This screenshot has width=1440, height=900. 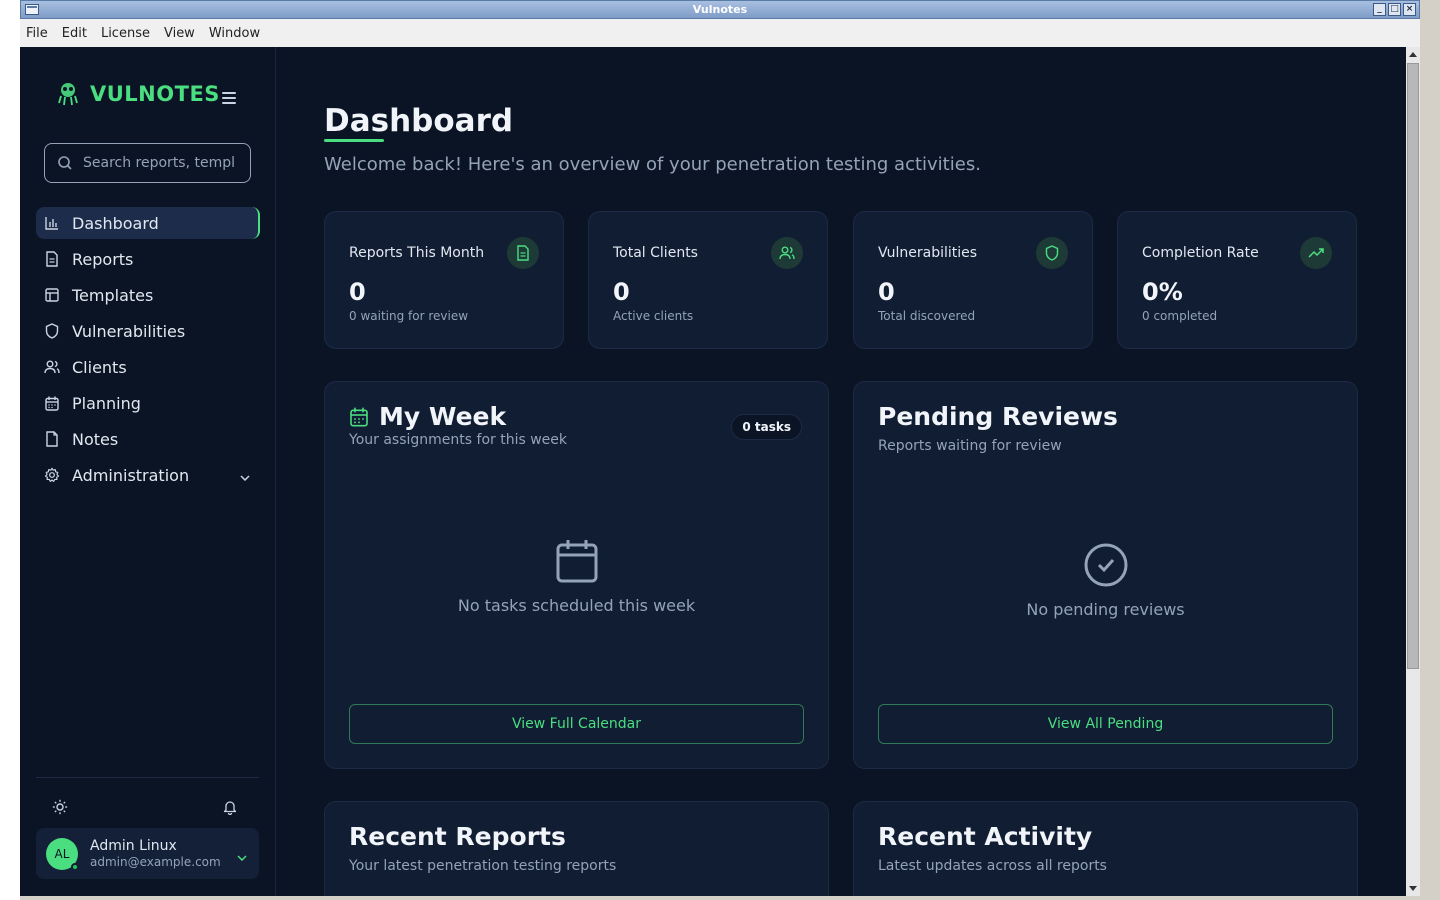 What do you see at coordinates (148, 367) in the screenshot?
I see `sidebar-item-clients: Clients` at bounding box center [148, 367].